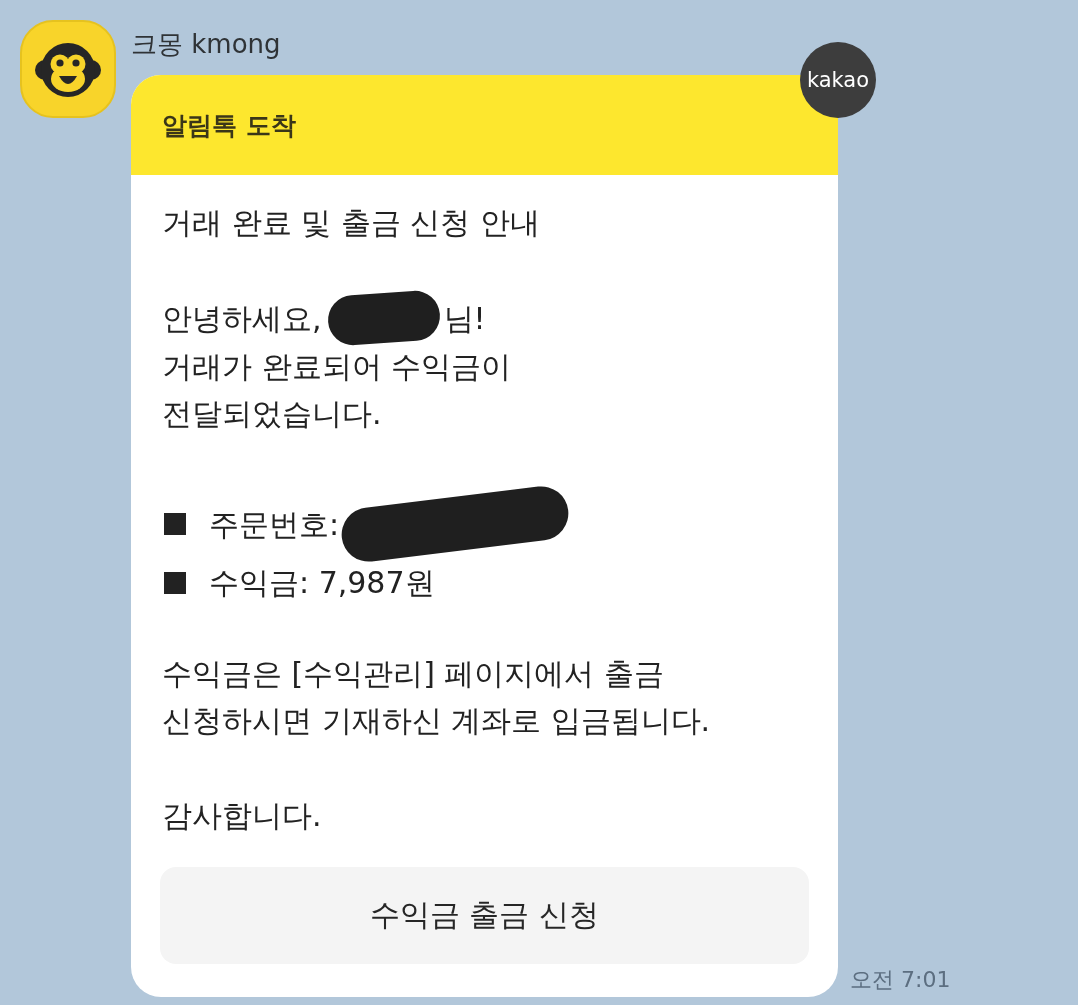 This screenshot has width=1078, height=1005. Describe the element at coordinates (322, 583) in the screenshot. I see `detail-text: 수익금: 7,987원` at that location.